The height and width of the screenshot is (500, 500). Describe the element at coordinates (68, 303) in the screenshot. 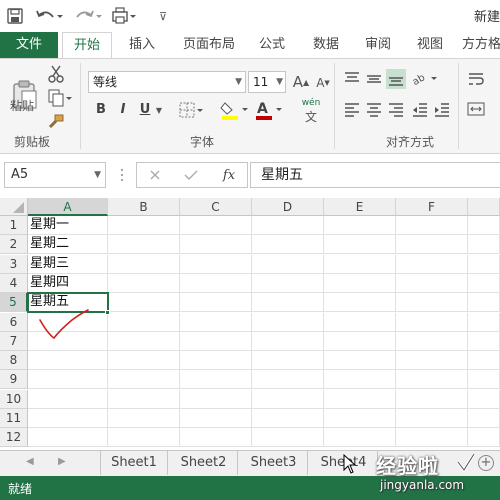

I see `cell-a5: 星期五` at that location.